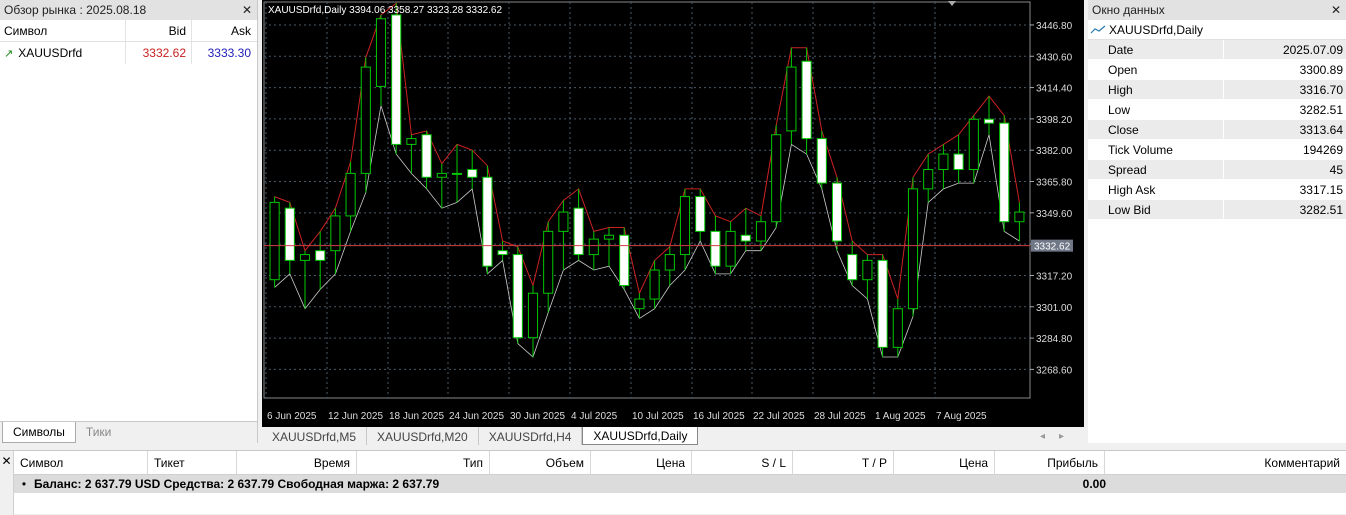  What do you see at coordinates (39, 432) in the screenshot?
I see `tab-symbols: Символы` at bounding box center [39, 432].